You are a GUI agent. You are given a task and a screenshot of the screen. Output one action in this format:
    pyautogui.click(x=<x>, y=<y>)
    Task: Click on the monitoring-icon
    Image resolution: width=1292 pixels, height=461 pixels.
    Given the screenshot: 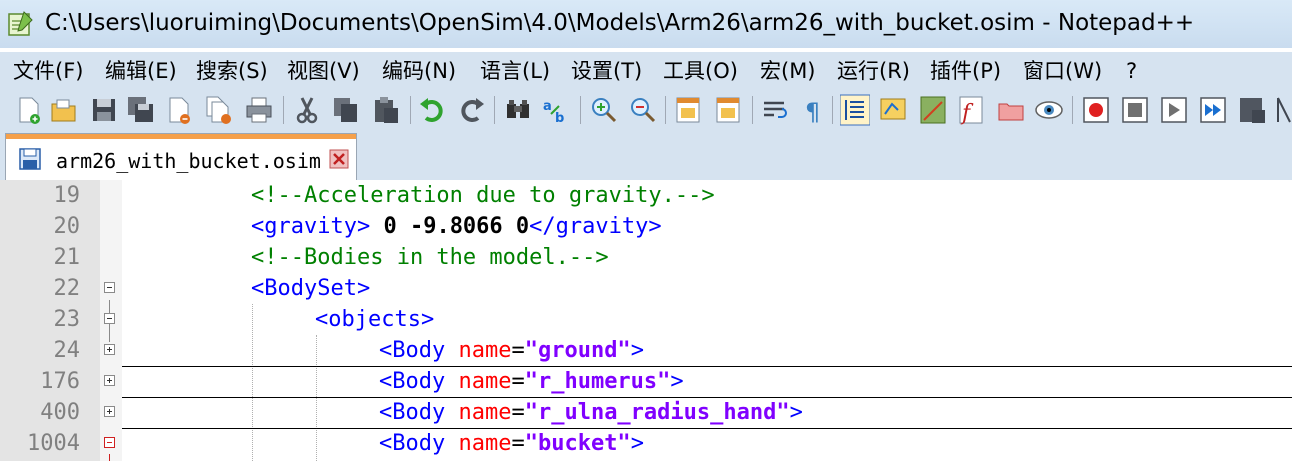 What is the action you would take?
    pyautogui.click(x=1049, y=110)
    